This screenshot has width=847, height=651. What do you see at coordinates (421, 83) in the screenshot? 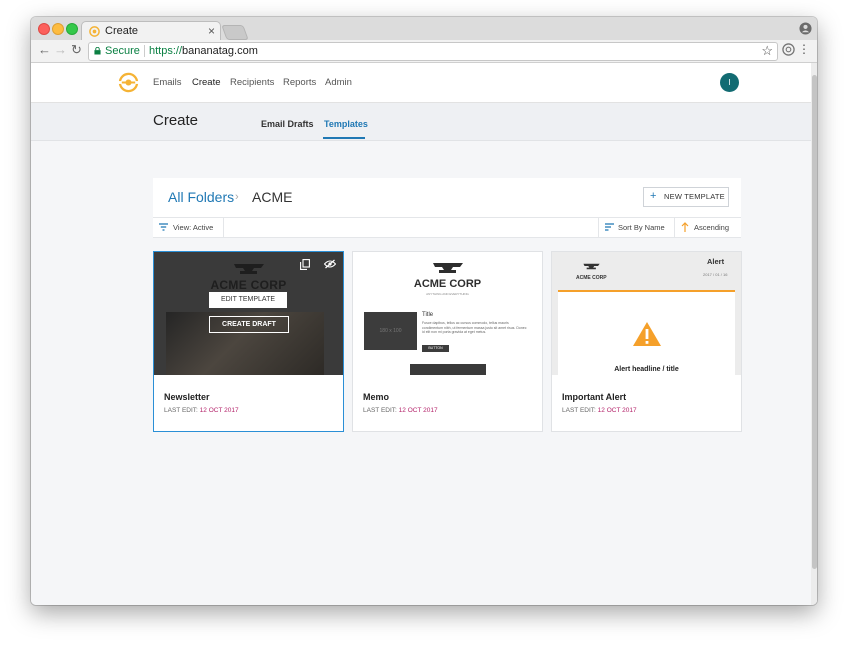
I see `top-navigation: Emails Create Recipients Reports Admin I` at bounding box center [421, 83].